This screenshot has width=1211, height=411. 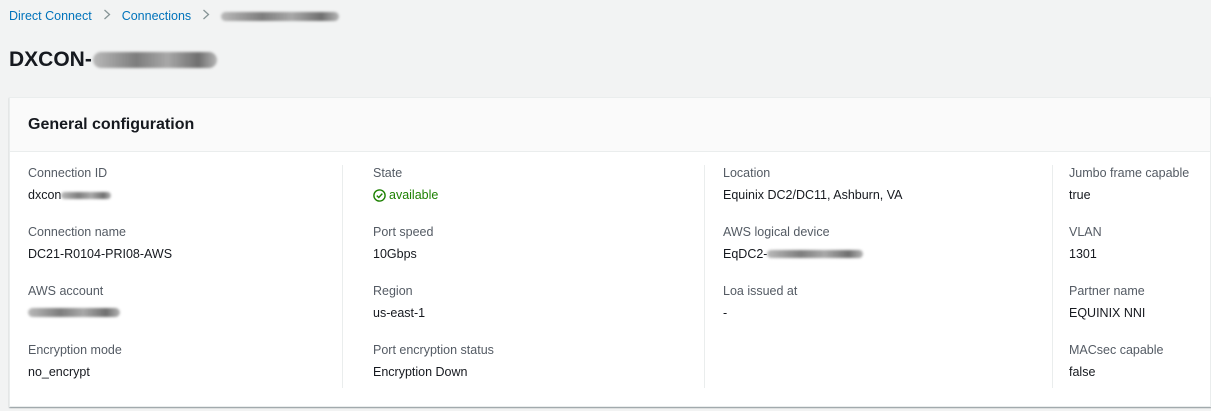 I want to click on field-value: 1301, so click(x=1083, y=254).